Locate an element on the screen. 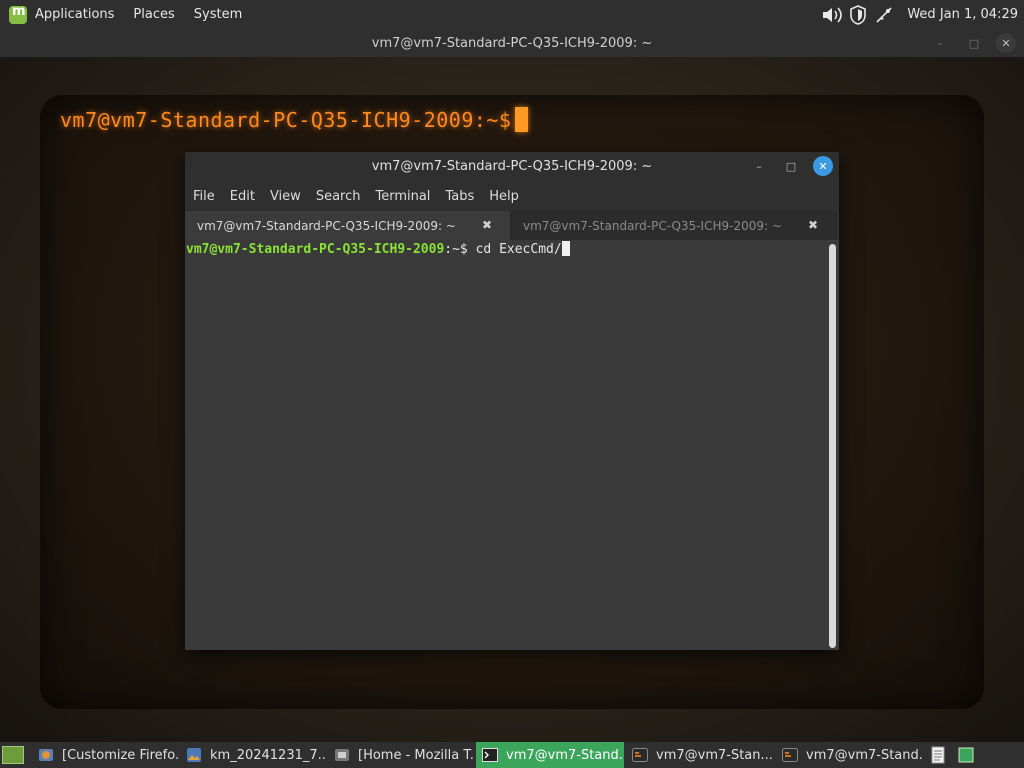 The image size is (1024, 768). outer-window-title: vm7@vm7-Standard-PC-Q35-ICH9-2009: ~ is located at coordinates (512, 43).